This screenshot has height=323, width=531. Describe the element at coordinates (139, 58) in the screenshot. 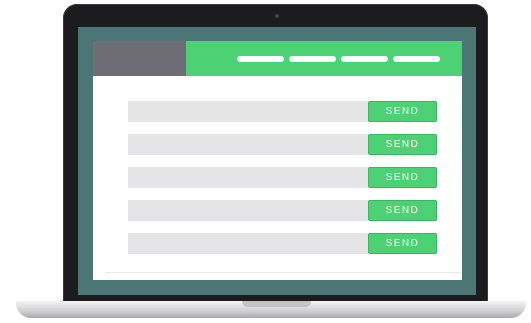

I see `app-logo` at that location.